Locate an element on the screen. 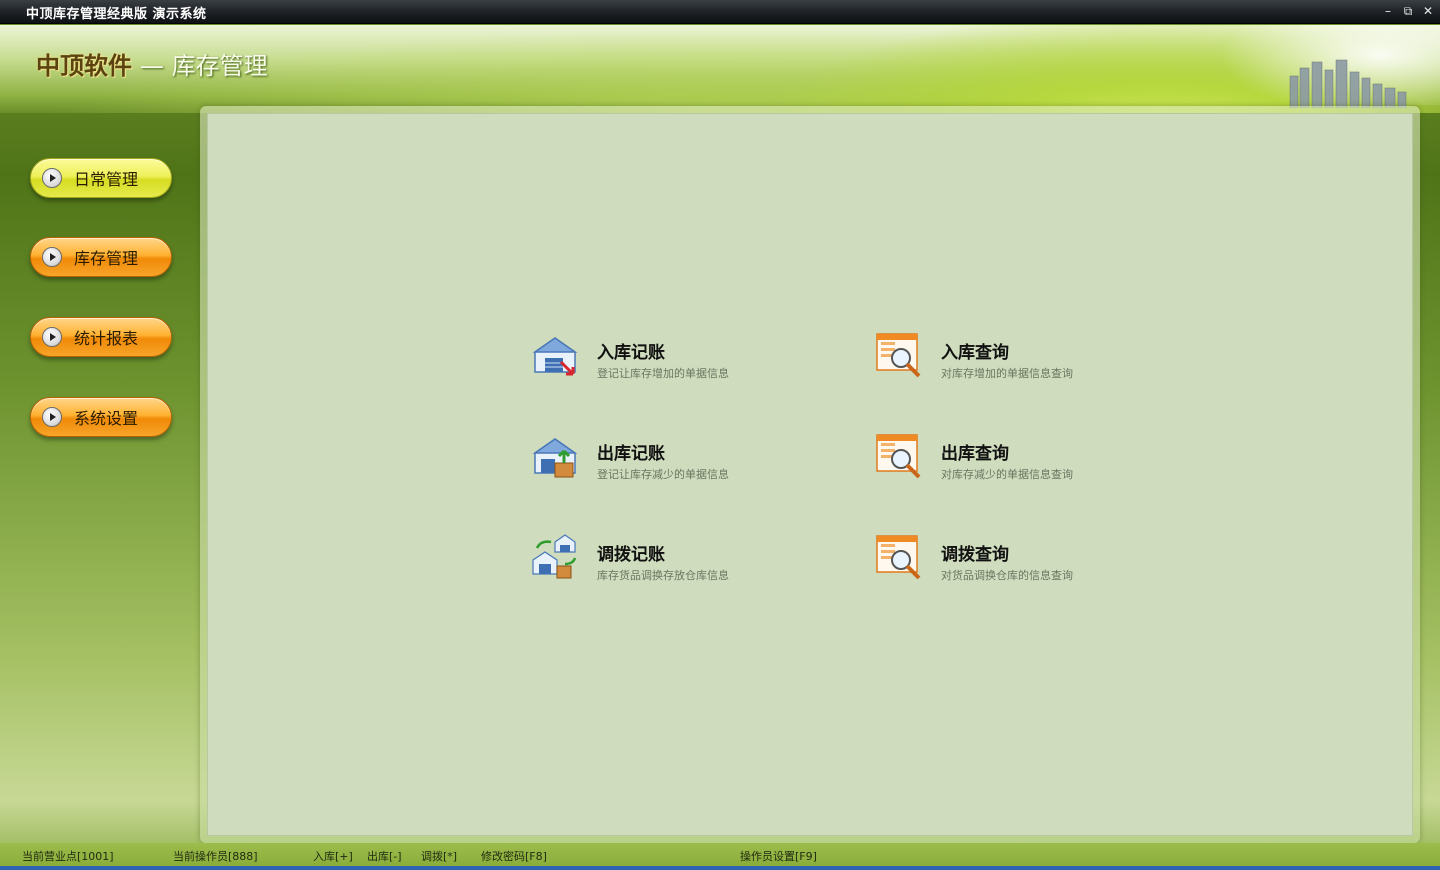  item-desc: 对货品调换仓库的信息查询 is located at coordinates (1007, 575).